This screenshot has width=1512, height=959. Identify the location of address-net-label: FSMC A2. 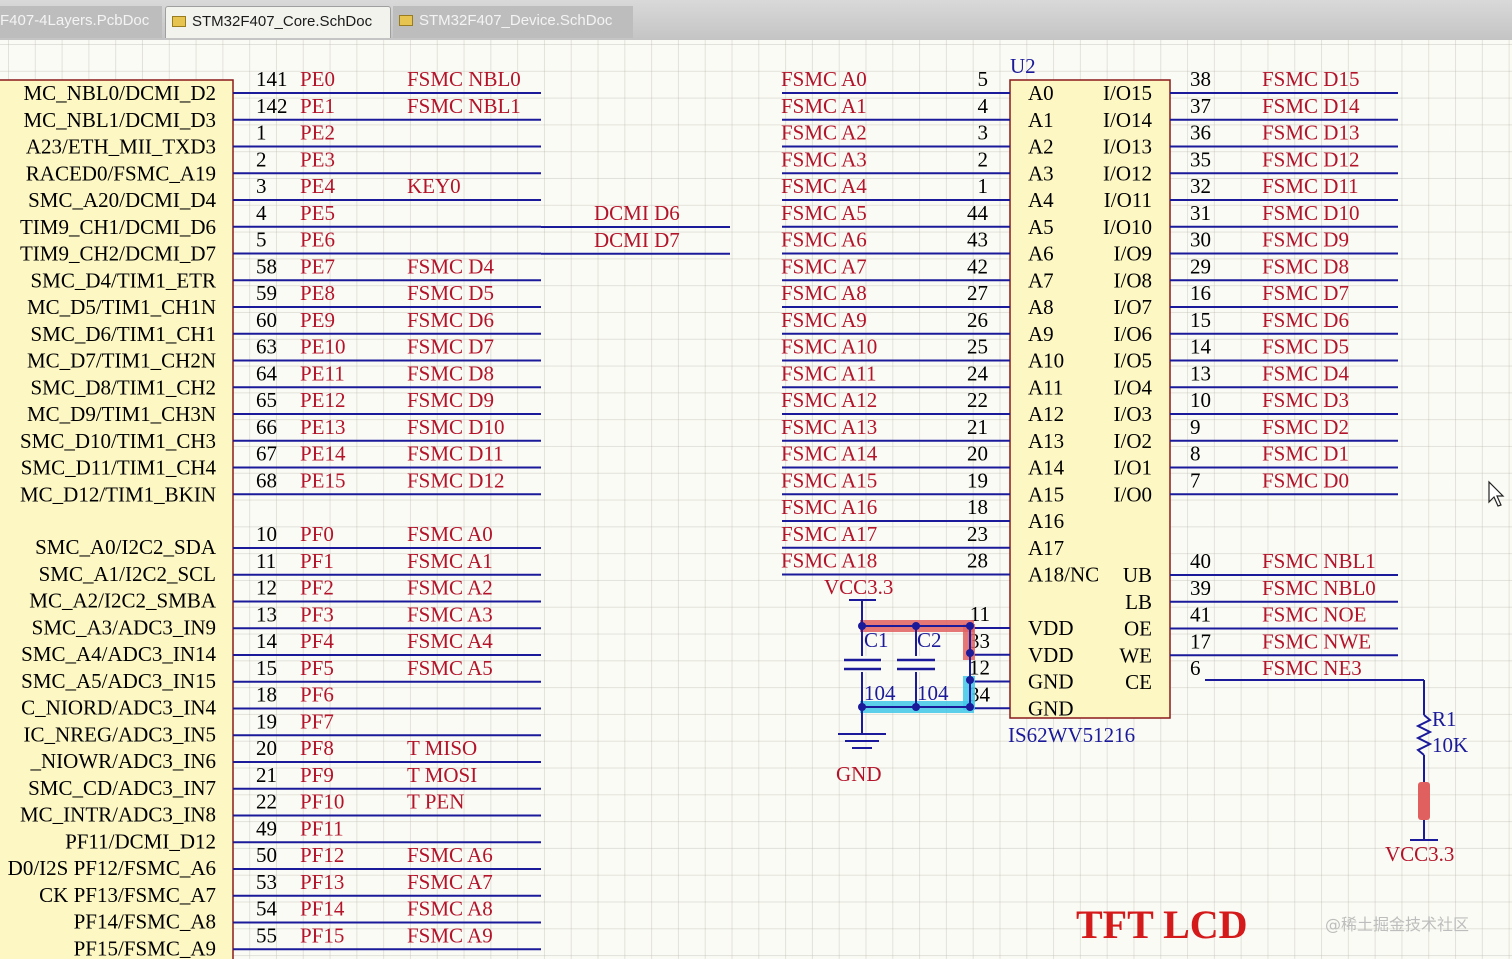
(824, 133).